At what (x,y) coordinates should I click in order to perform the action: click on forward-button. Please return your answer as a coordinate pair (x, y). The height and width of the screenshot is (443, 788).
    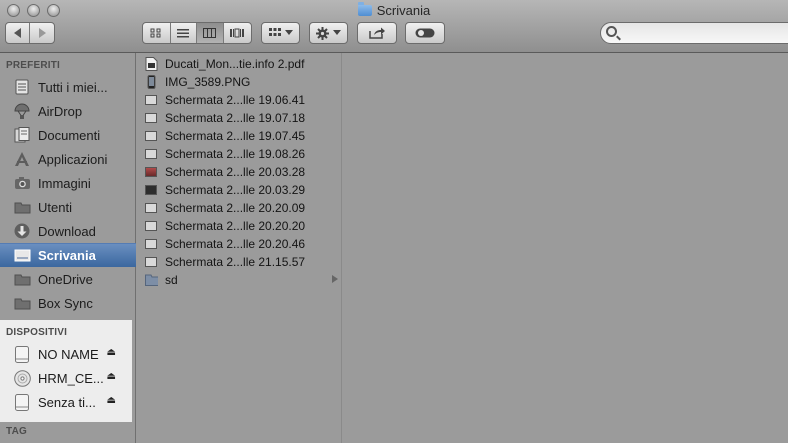
    Looking at the image, I should click on (42, 33).